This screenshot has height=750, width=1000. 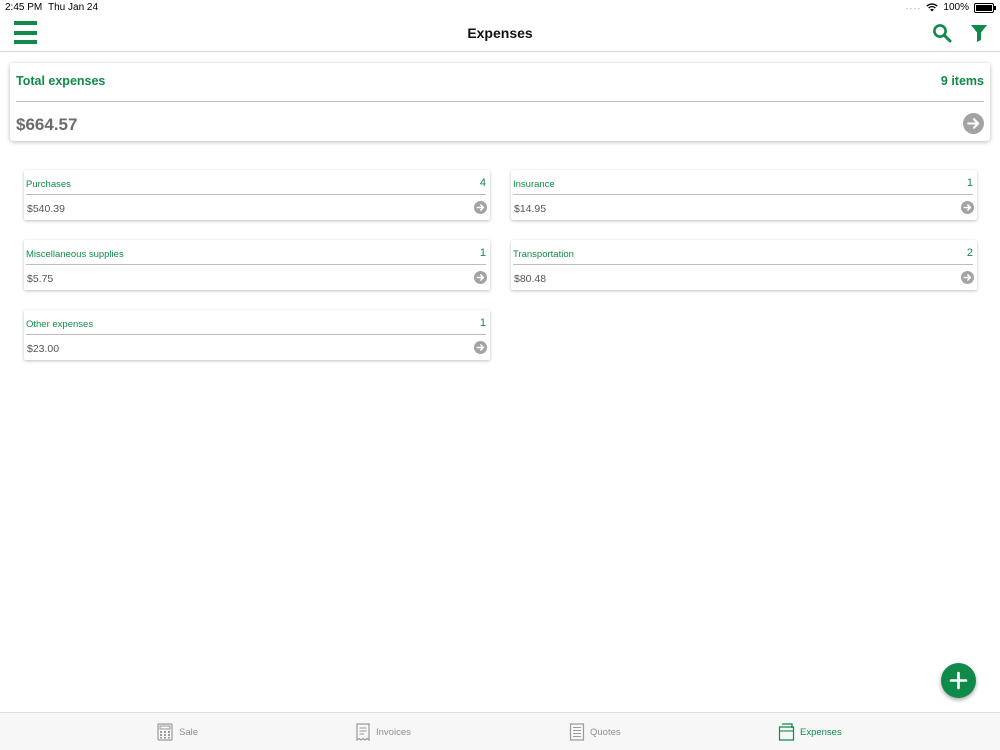 I want to click on battery-icon, so click(x=985, y=7).